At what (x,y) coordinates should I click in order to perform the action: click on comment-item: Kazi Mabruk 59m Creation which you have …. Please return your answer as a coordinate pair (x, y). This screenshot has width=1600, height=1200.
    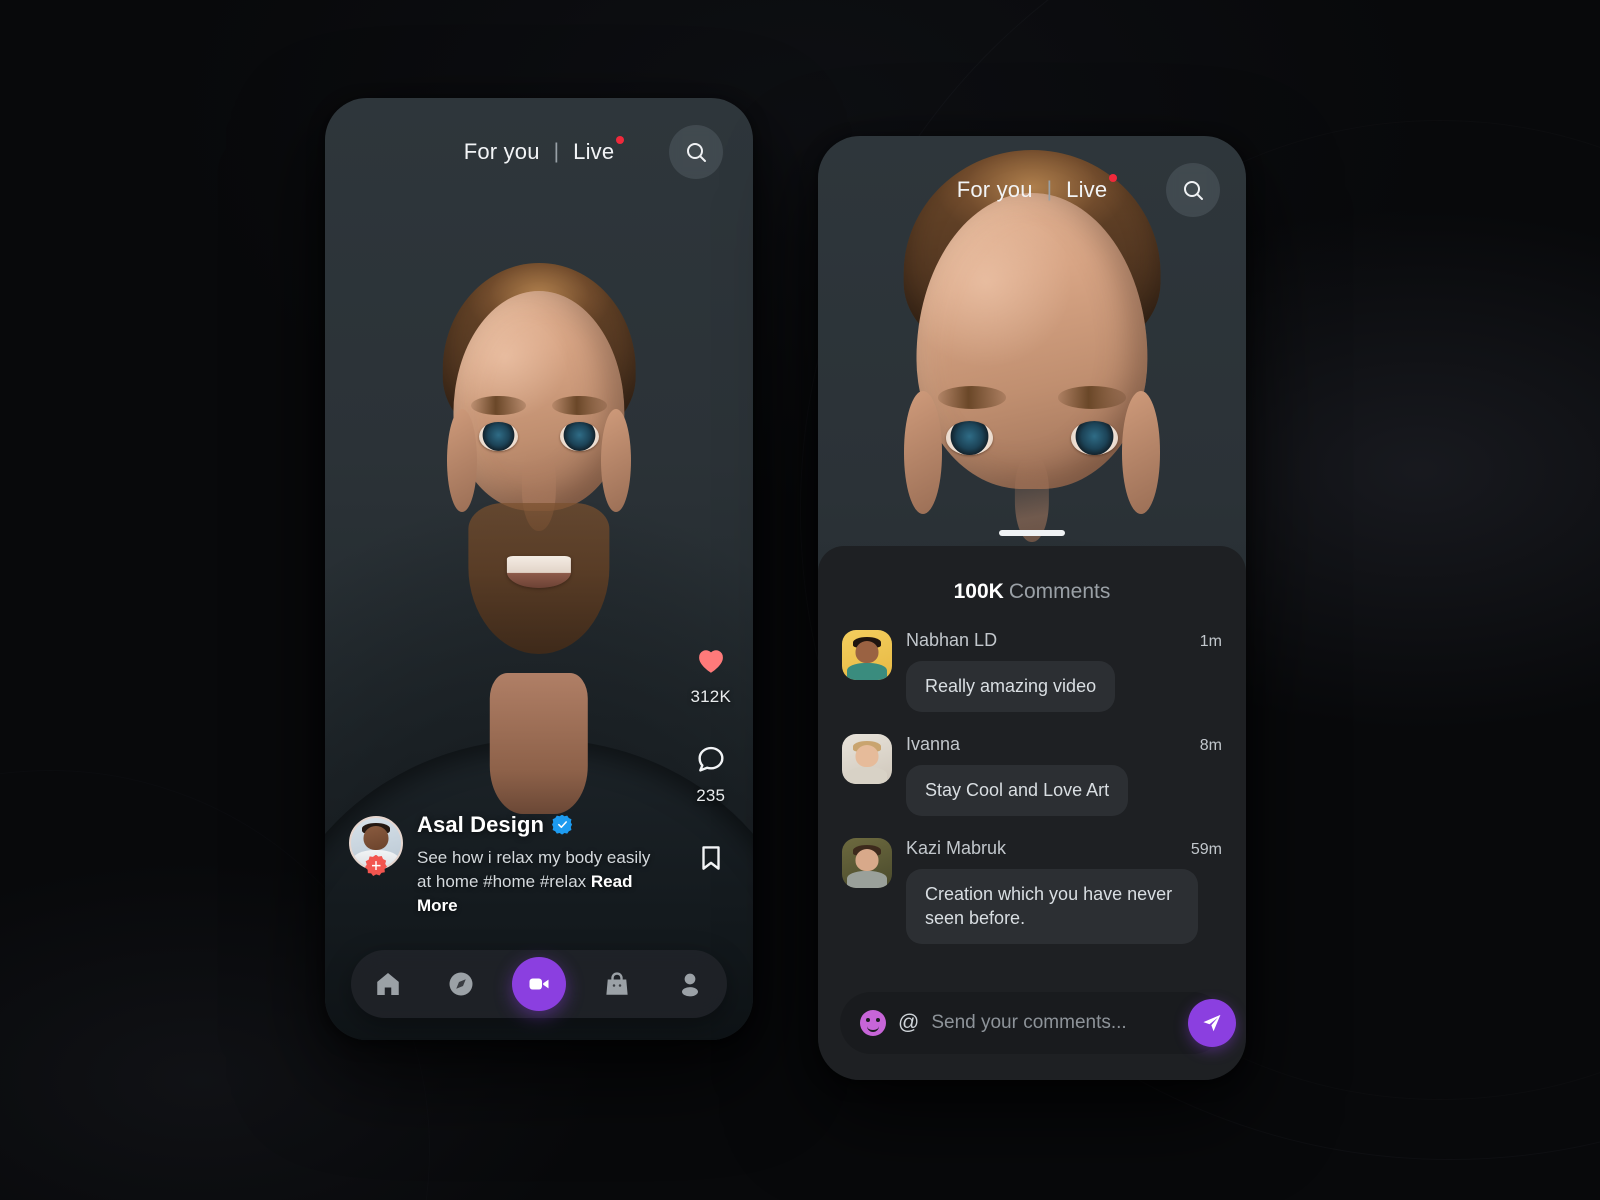
    Looking at the image, I should click on (1032, 891).